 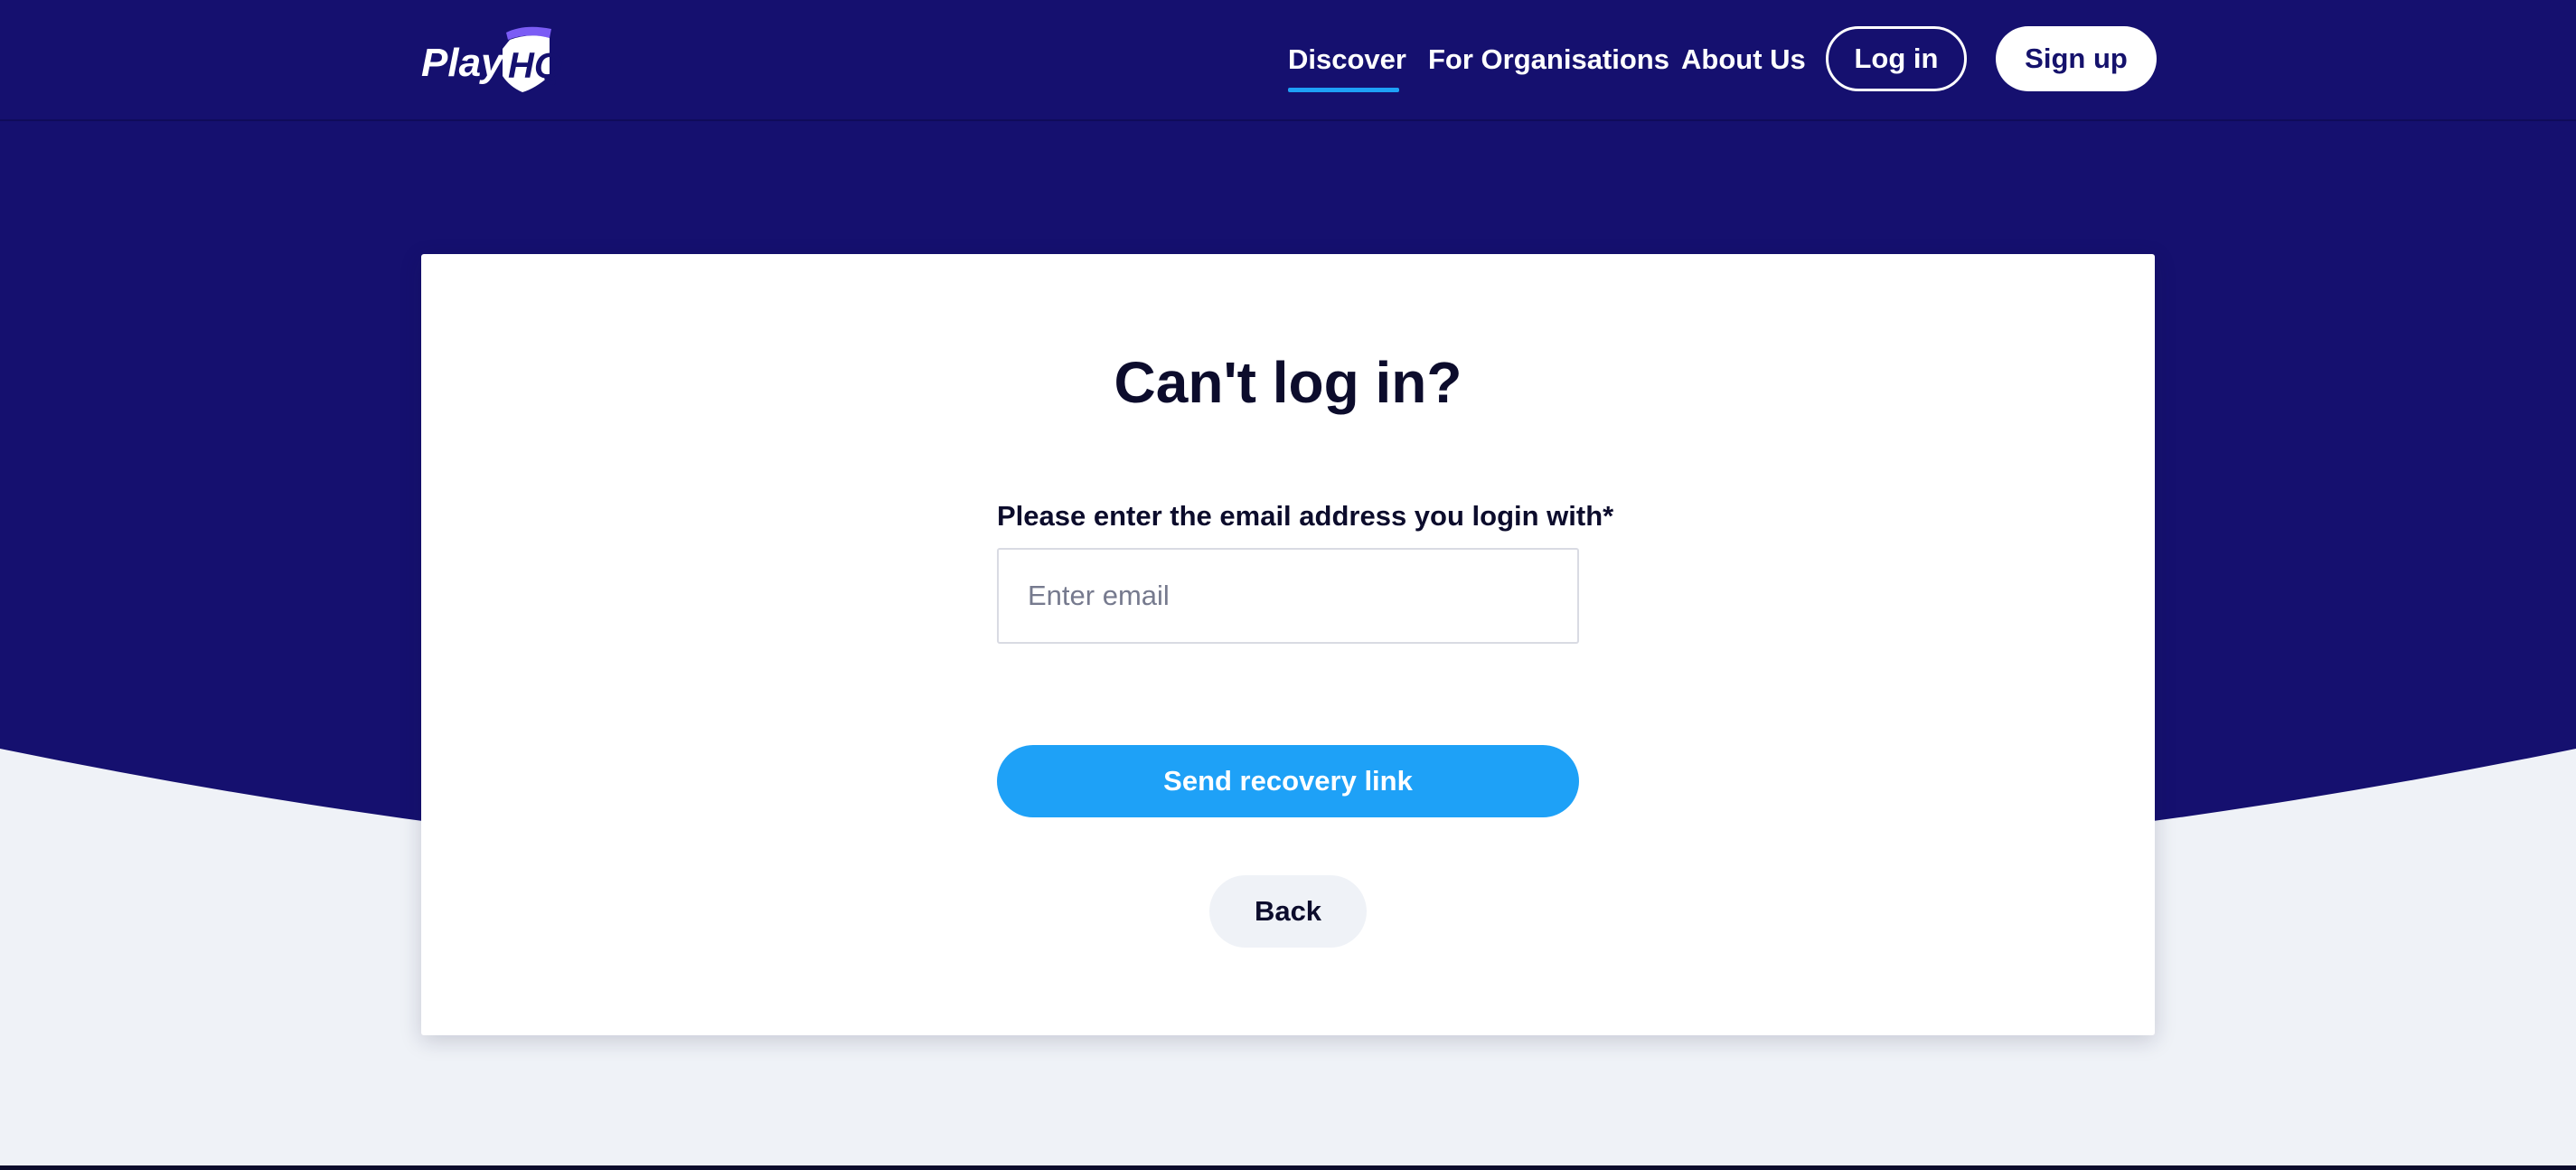 I want to click on playhq-logo: HQ Play, so click(x=499, y=59).